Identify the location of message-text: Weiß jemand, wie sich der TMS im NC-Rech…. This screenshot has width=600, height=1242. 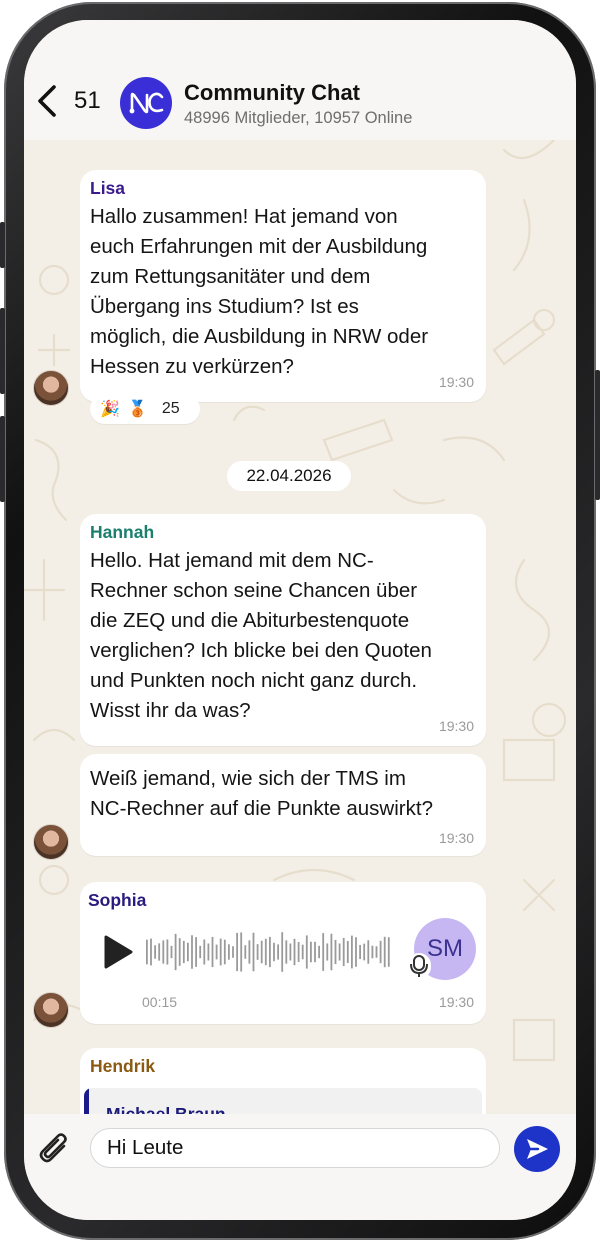
(261, 793).